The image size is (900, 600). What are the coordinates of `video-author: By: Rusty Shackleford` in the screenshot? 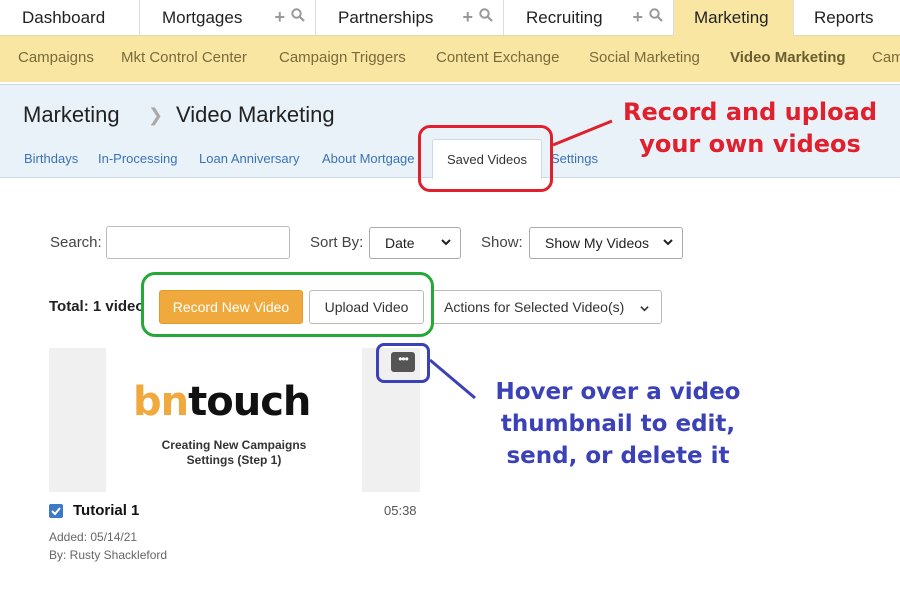 It's located at (108, 555).